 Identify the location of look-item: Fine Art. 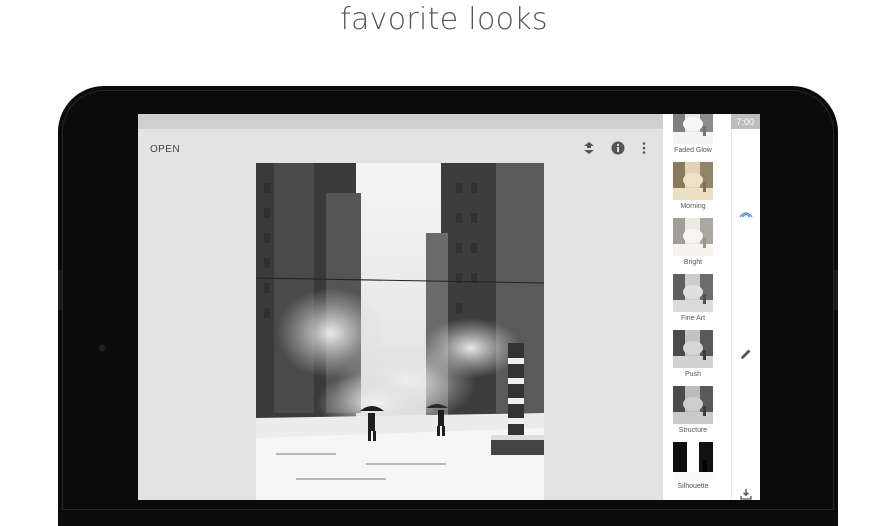
(693, 298).